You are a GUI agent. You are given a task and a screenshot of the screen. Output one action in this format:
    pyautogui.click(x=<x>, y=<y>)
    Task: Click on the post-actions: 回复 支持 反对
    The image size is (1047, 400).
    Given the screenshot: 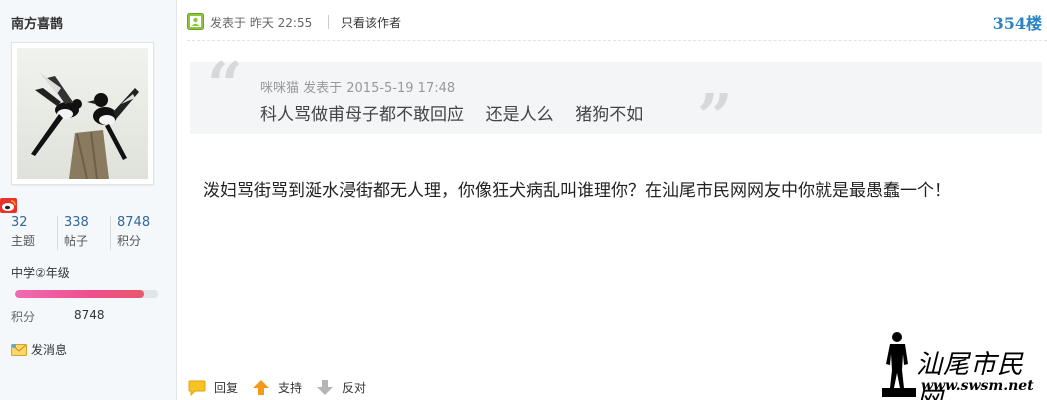 What is the action you would take?
    pyautogui.click(x=284, y=387)
    